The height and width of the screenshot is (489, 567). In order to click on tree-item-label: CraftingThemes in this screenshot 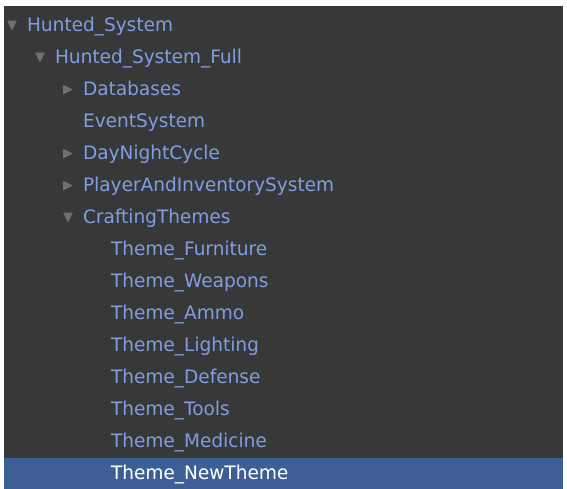, I will do `click(157, 217)`.